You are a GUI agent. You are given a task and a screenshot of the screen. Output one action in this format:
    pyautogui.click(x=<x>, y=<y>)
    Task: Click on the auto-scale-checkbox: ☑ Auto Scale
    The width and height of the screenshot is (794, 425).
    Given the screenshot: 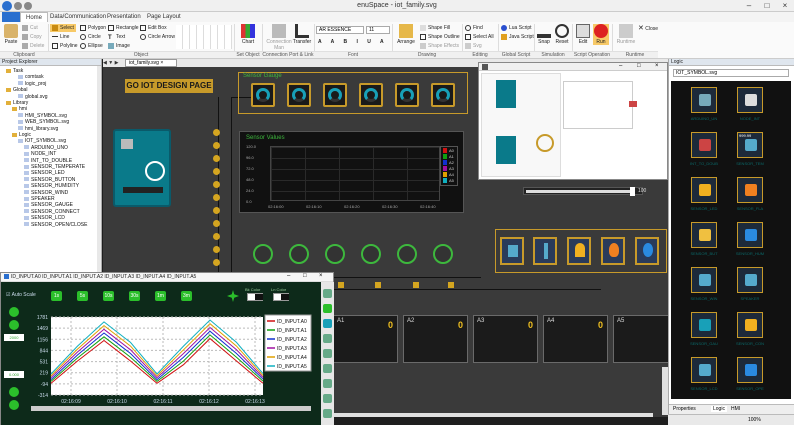 What is the action you would take?
    pyautogui.click(x=21, y=295)
    